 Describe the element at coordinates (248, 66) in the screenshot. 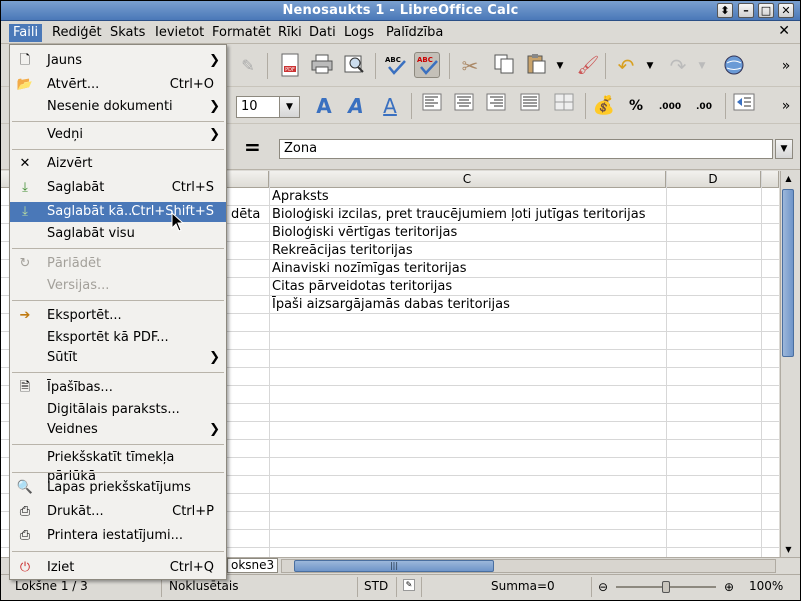

I see `edit-file-icon: ✎` at that location.